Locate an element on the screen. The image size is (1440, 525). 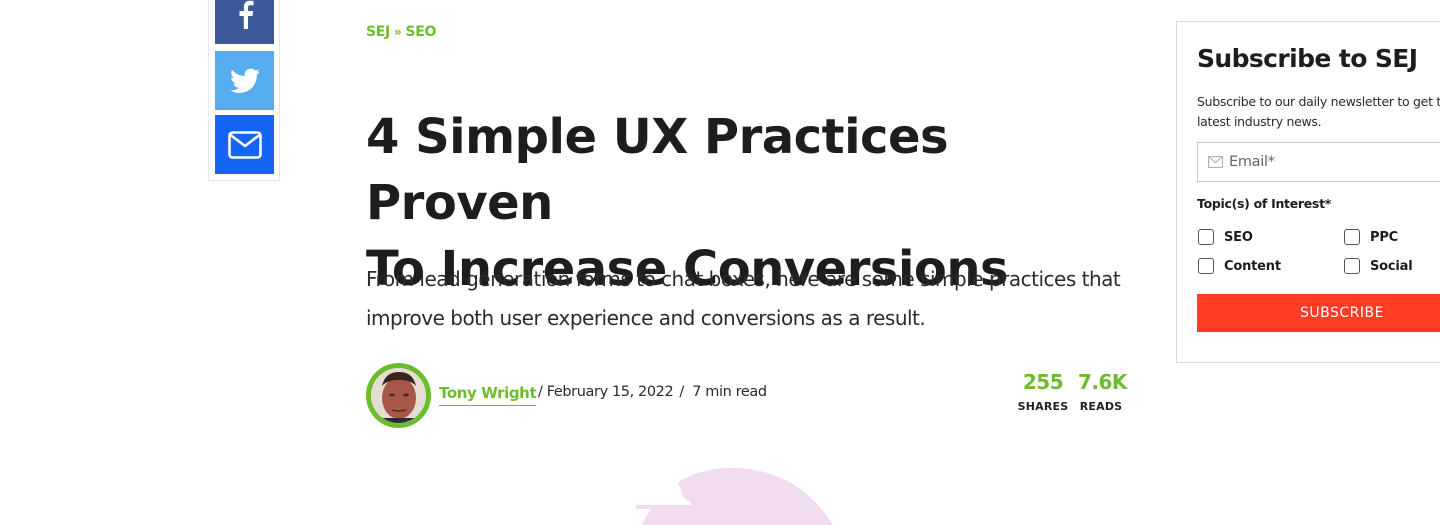
breadcrumb-link-sej: SEJ is located at coordinates (378, 32).